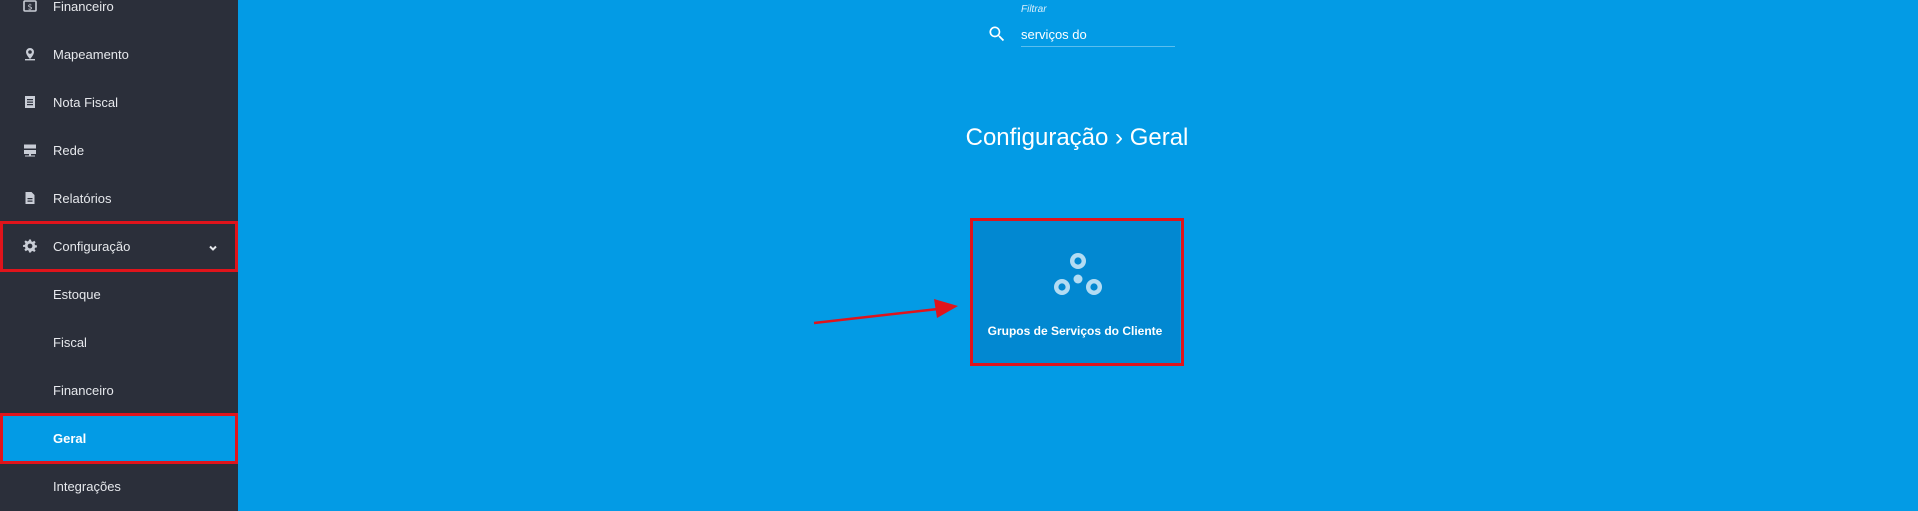  What do you see at coordinates (213, 246) in the screenshot?
I see `chevron-down-icon` at bounding box center [213, 246].